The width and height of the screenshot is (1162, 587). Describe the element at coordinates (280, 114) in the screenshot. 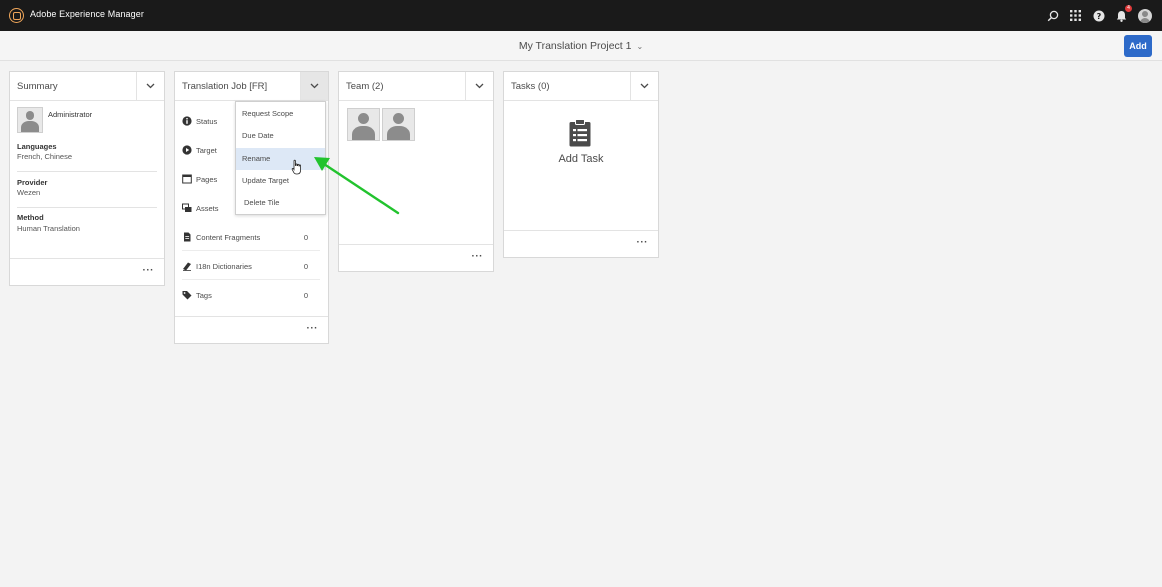

I see `menu-item-request-scope: Request Scope` at that location.